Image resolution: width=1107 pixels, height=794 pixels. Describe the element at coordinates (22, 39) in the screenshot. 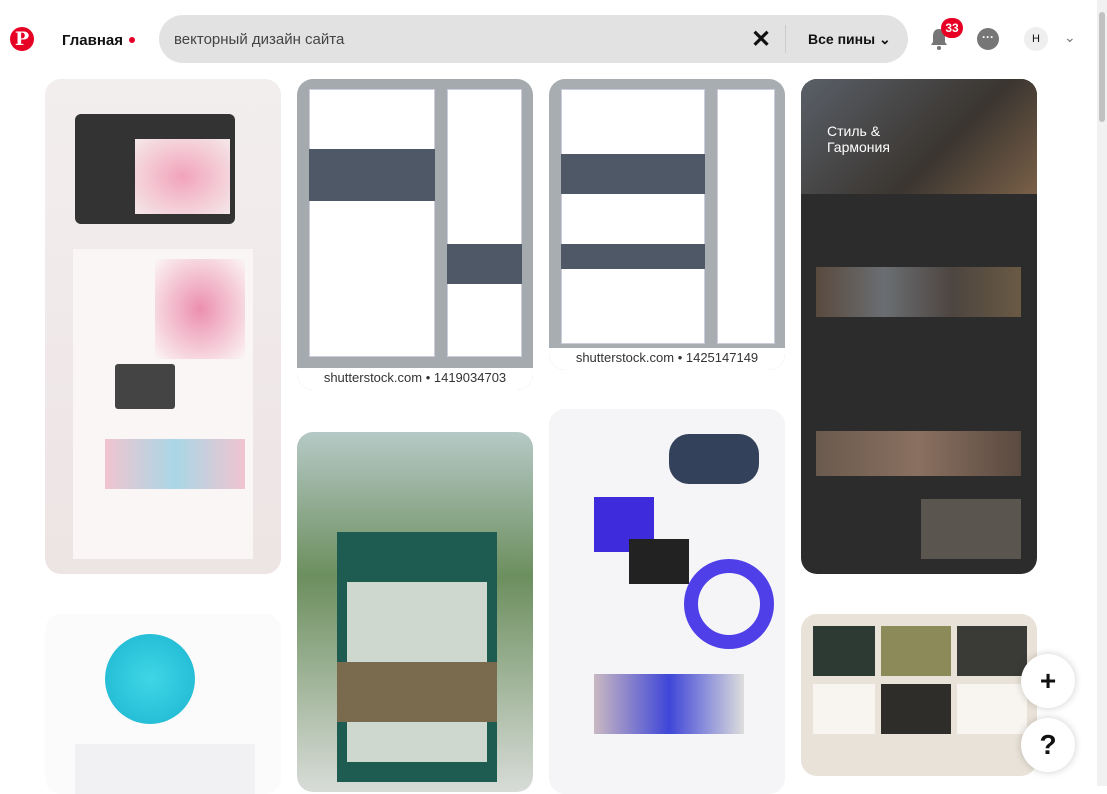

I see `pinterest-logo: P` at that location.